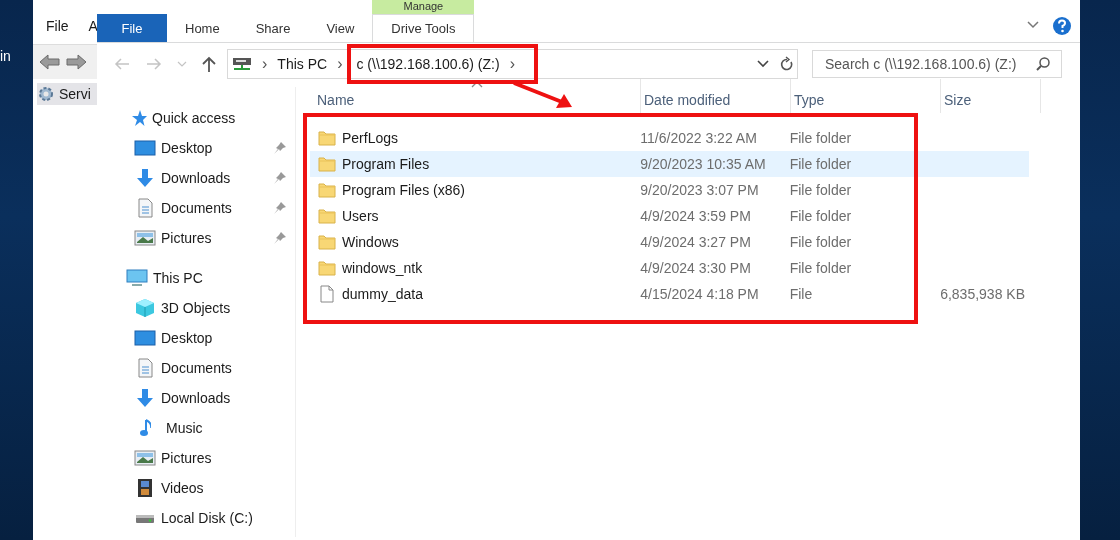 This screenshot has height=540, width=1120. I want to click on breadcrumb: c (\\192.168.100.6) (Z:), so click(428, 64).